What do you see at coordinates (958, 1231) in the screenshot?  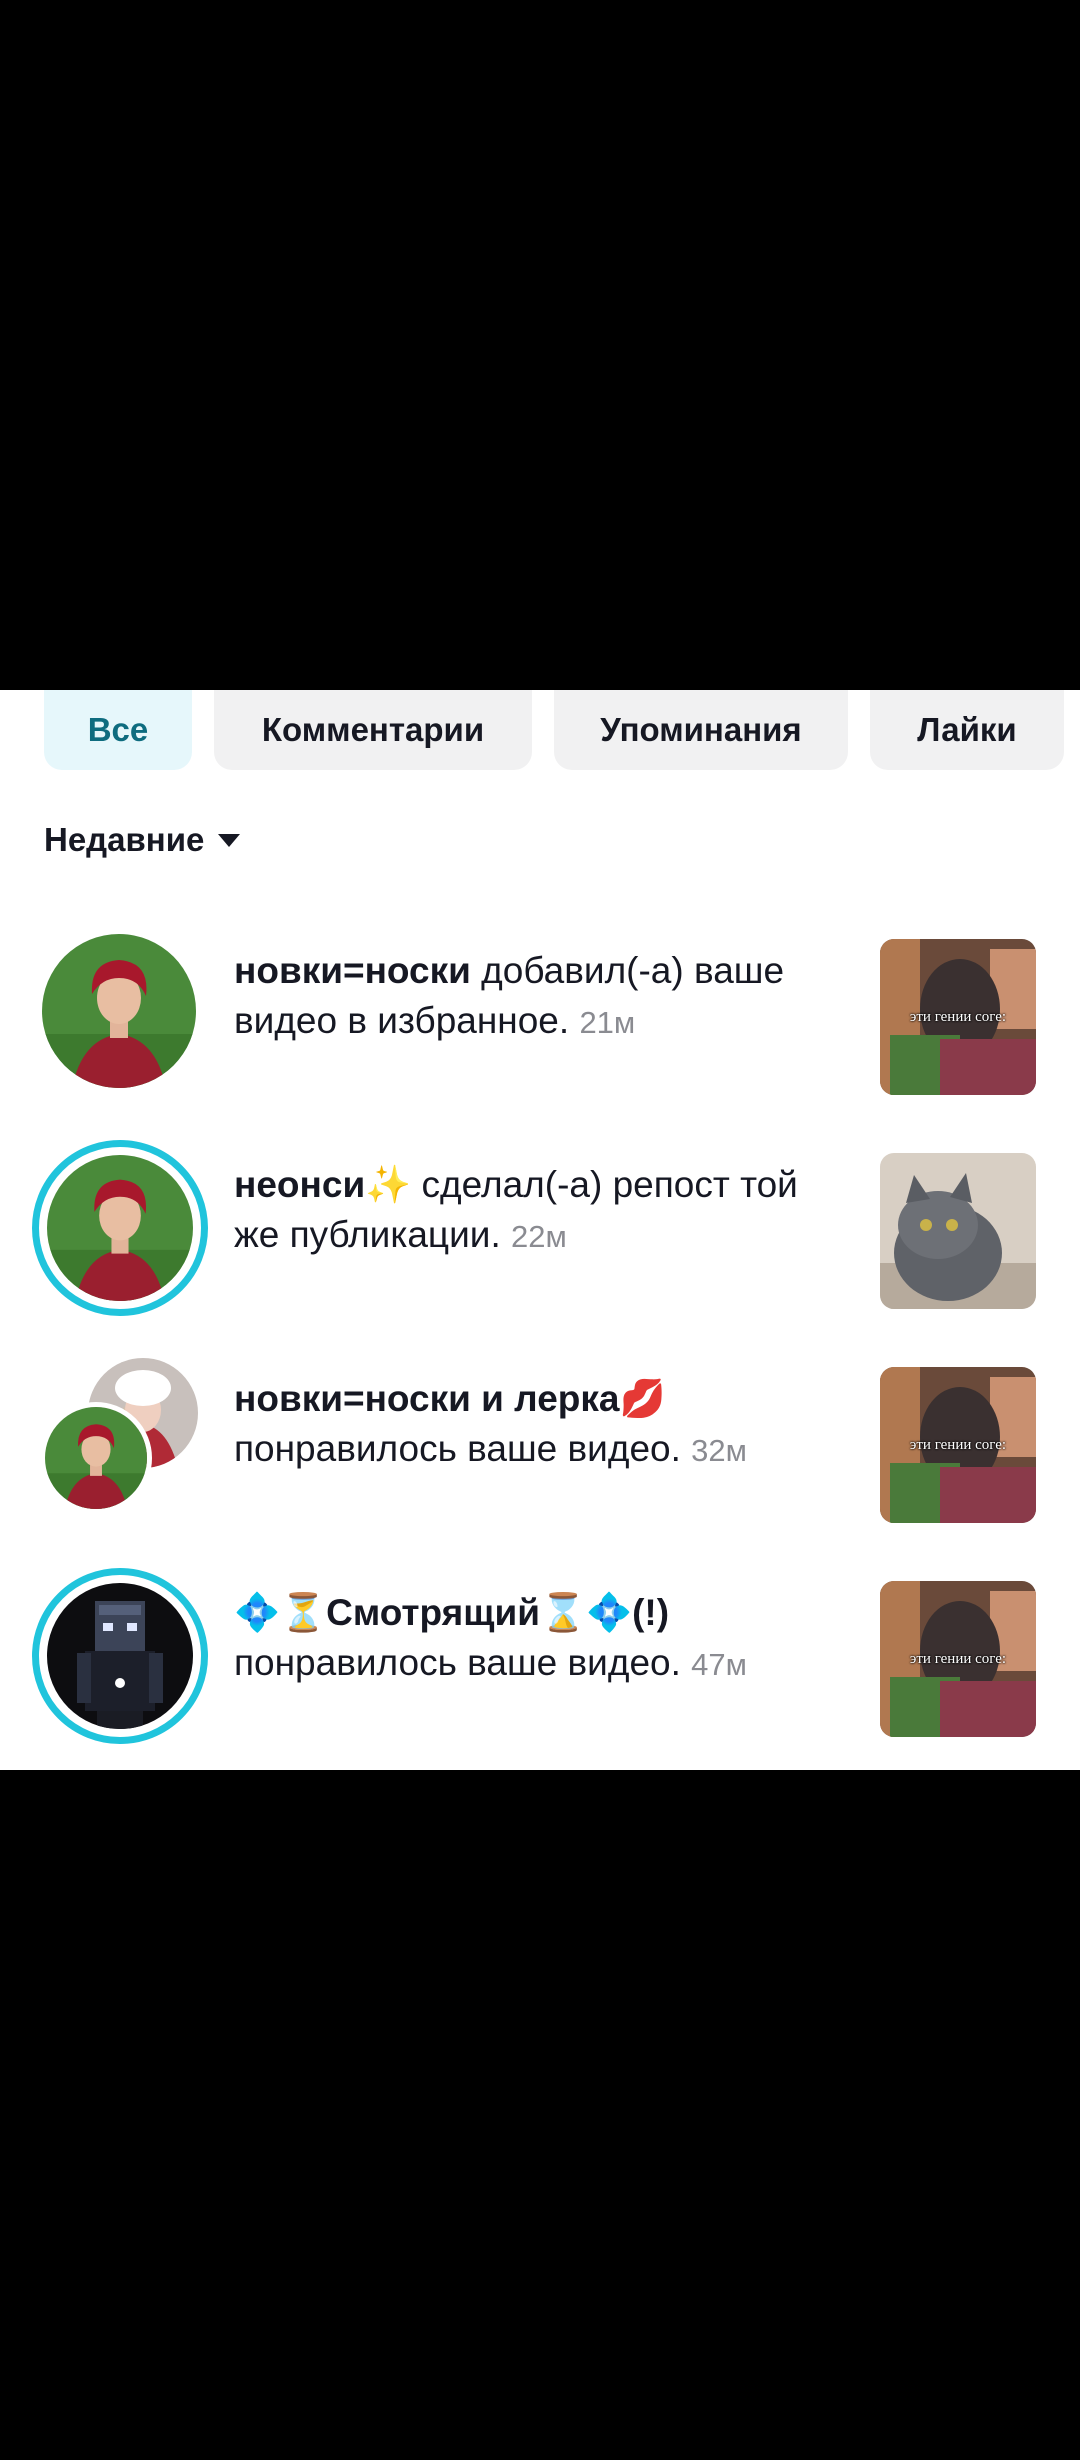 I see `video-thumbnail` at bounding box center [958, 1231].